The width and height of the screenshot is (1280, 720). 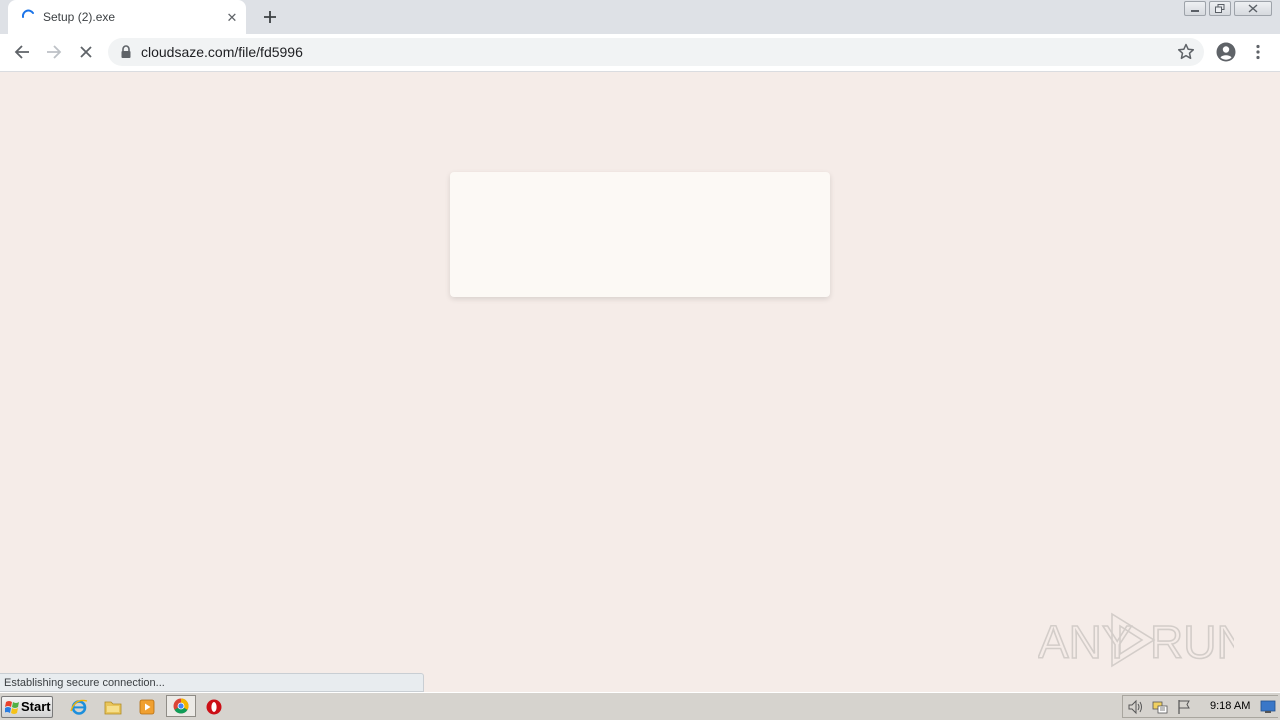 I want to click on lock-icon, so click(x=126, y=52).